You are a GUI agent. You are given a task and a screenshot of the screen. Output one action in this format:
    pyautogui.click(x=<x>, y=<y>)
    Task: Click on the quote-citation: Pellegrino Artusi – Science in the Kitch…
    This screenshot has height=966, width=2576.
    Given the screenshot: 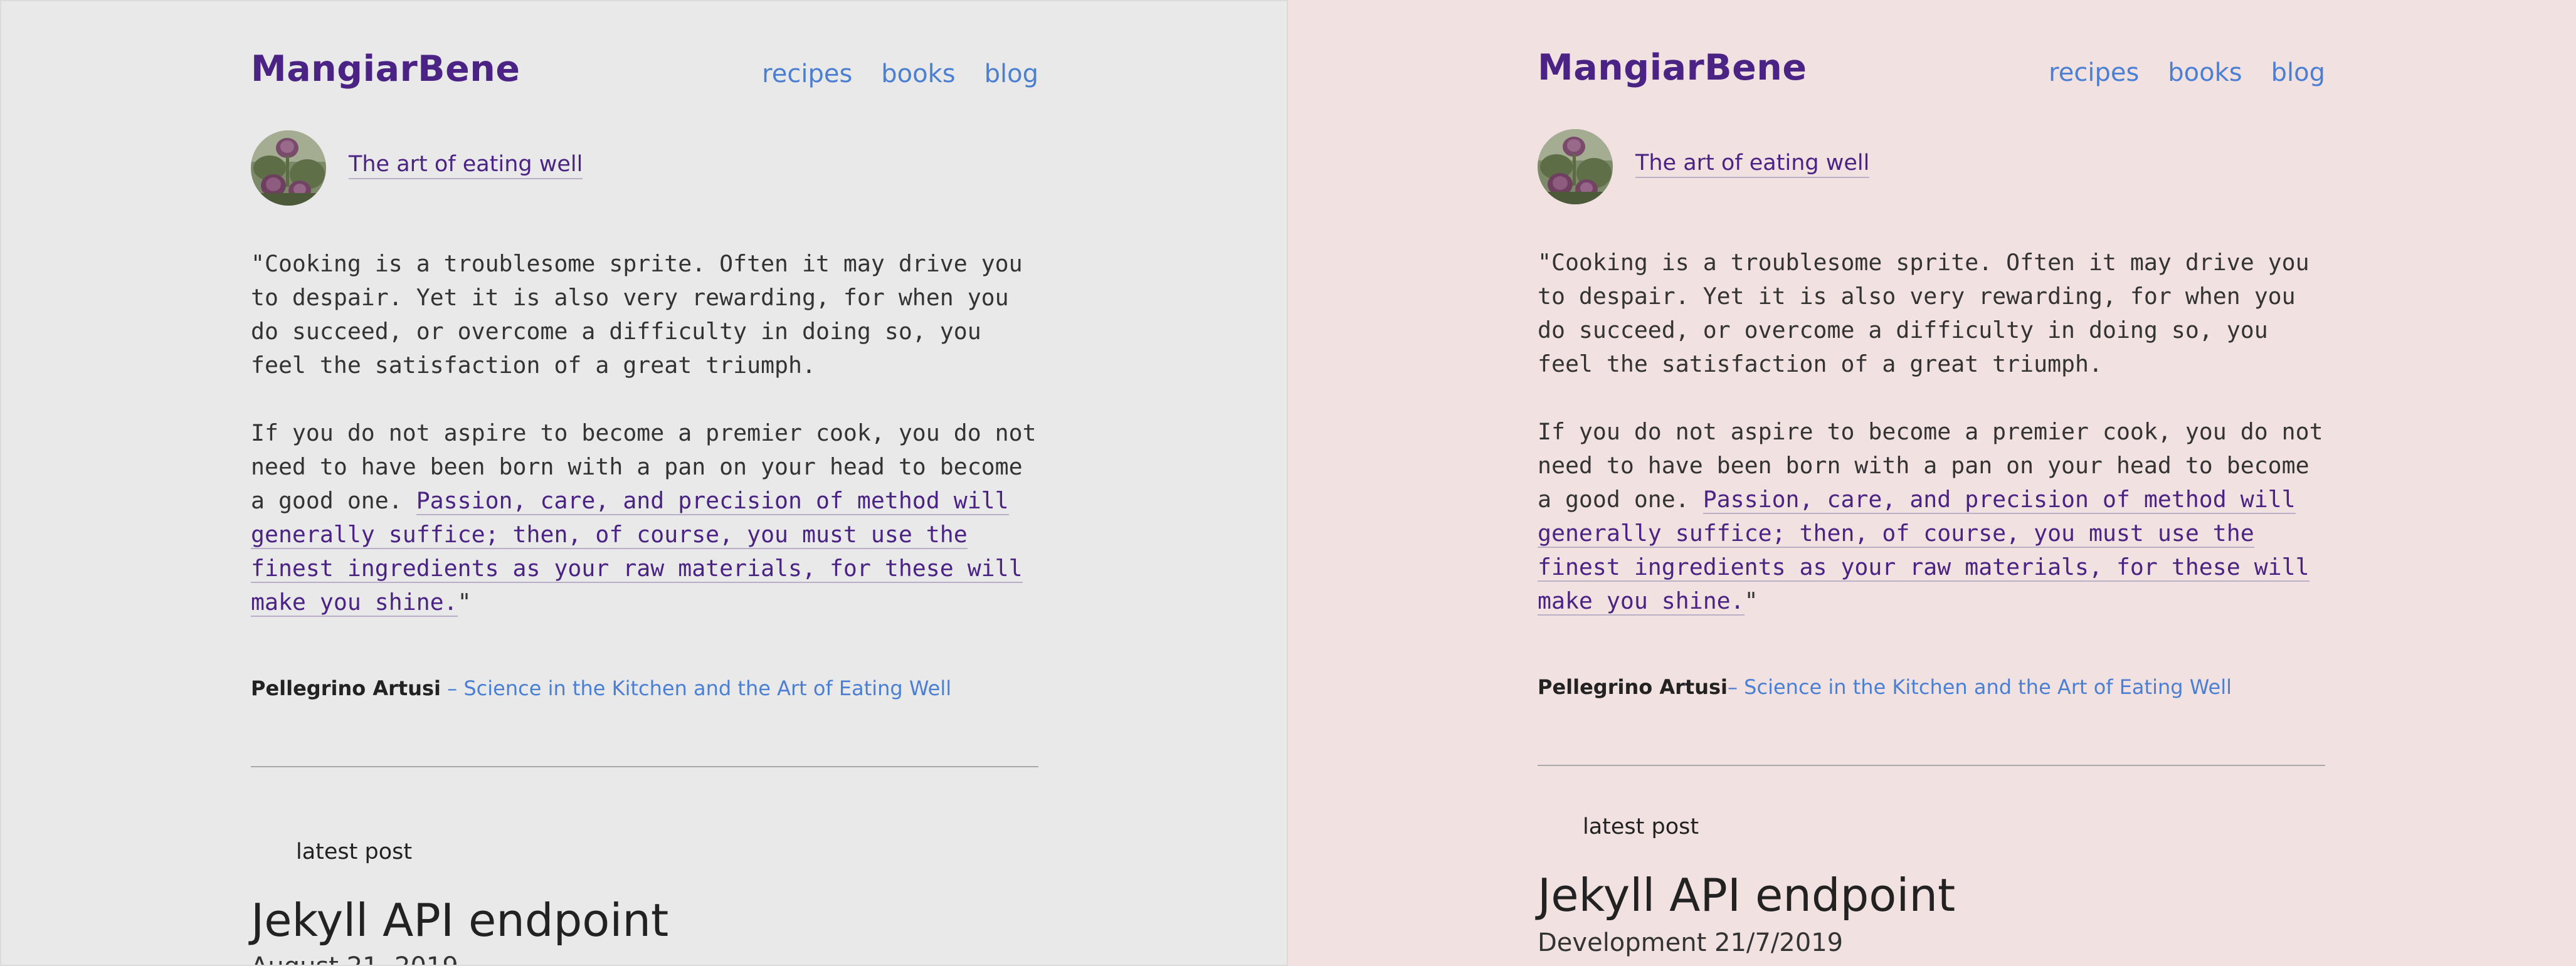 What is the action you would take?
    pyautogui.click(x=601, y=688)
    